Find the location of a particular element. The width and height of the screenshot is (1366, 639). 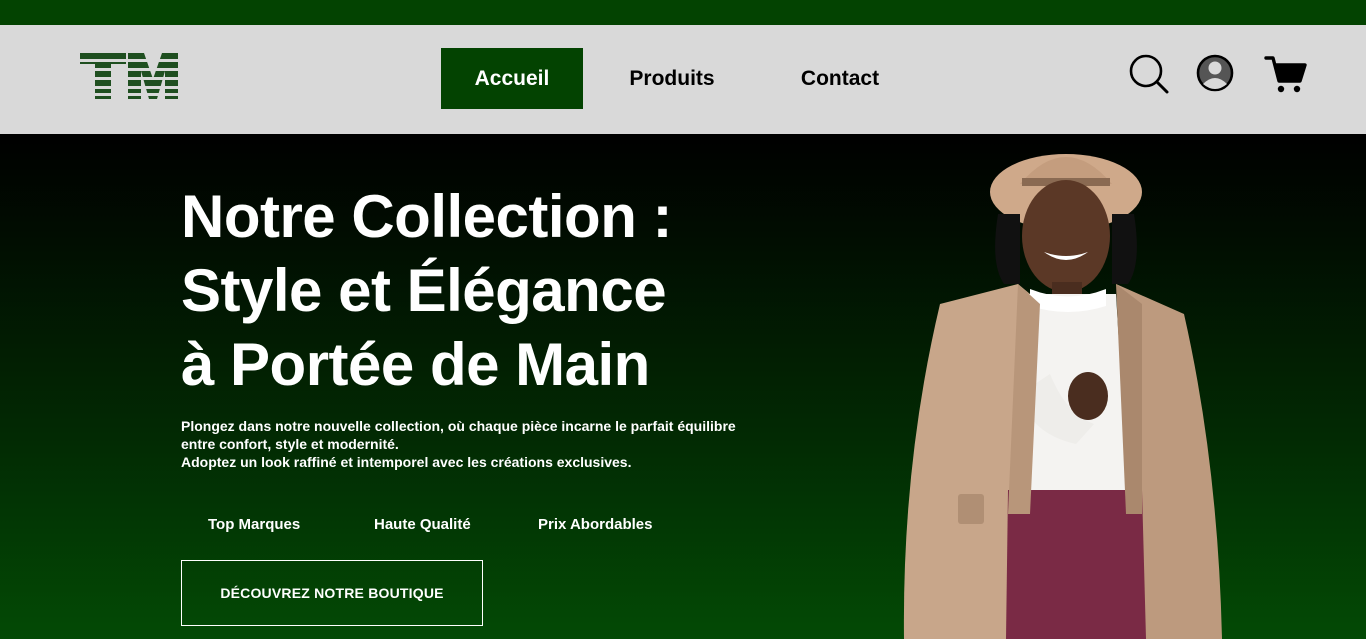

user-account-icon is located at coordinates (1215, 73).